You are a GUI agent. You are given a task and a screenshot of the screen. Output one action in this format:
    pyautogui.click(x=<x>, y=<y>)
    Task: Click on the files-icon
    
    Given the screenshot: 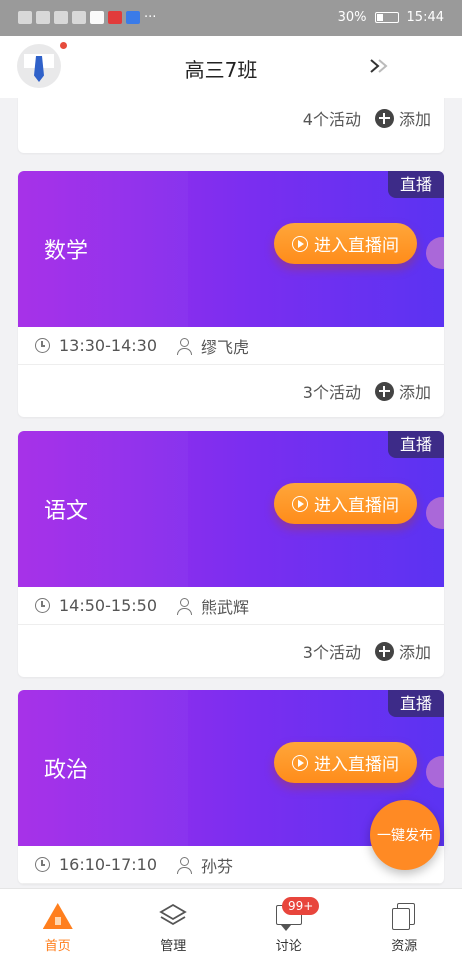 What is the action you would take?
    pyautogui.click(x=404, y=916)
    